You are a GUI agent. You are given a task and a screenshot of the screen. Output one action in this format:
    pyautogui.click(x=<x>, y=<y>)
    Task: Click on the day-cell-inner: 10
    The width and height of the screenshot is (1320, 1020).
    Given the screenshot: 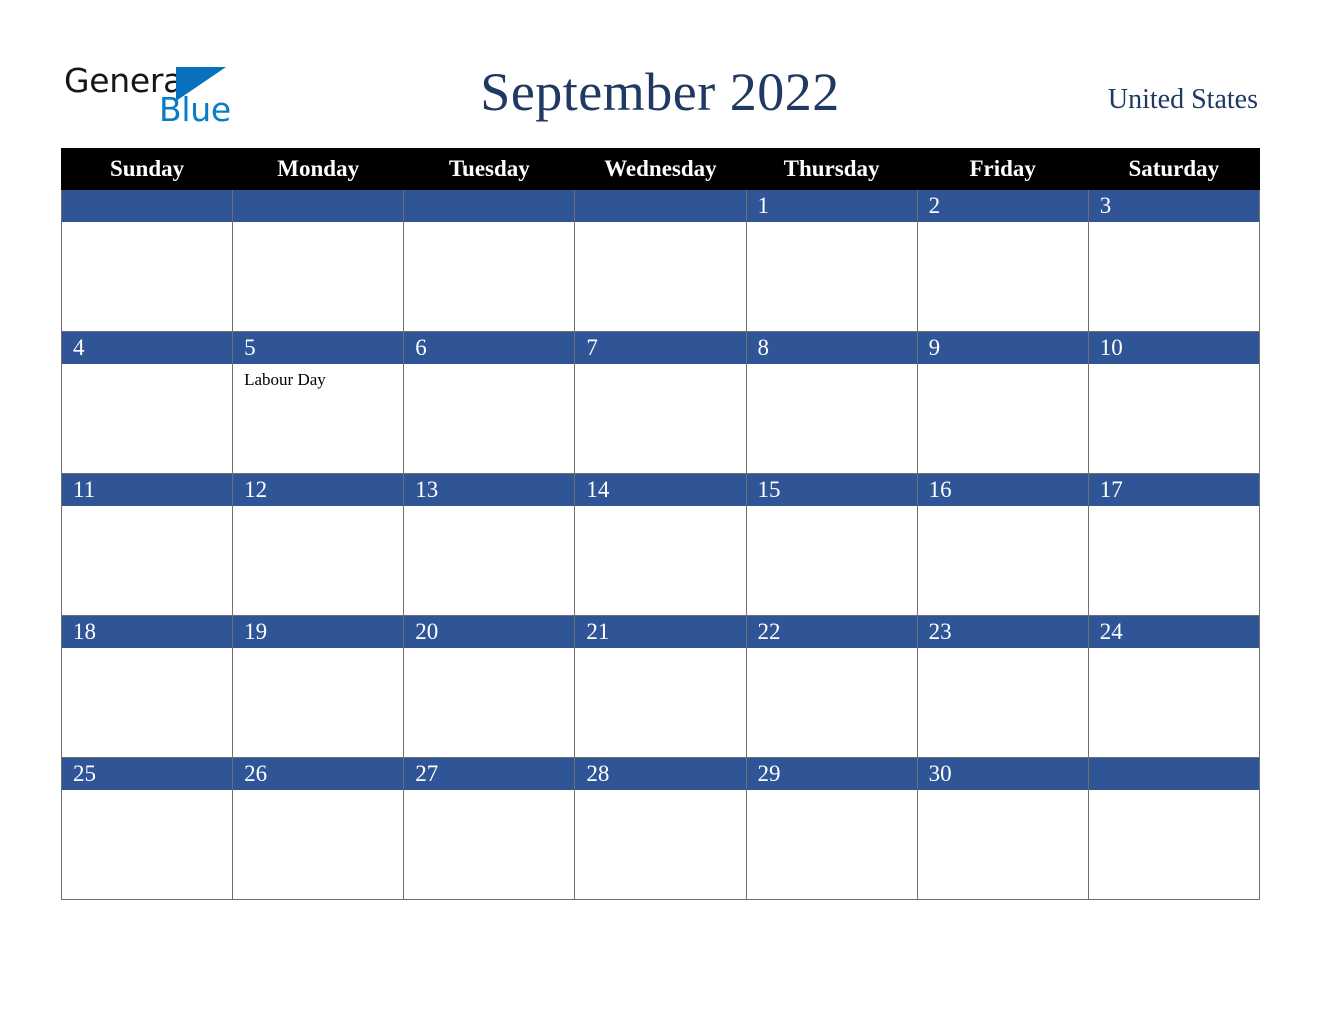 What is the action you would take?
    pyautogui.click(x=1173, y=402)
    